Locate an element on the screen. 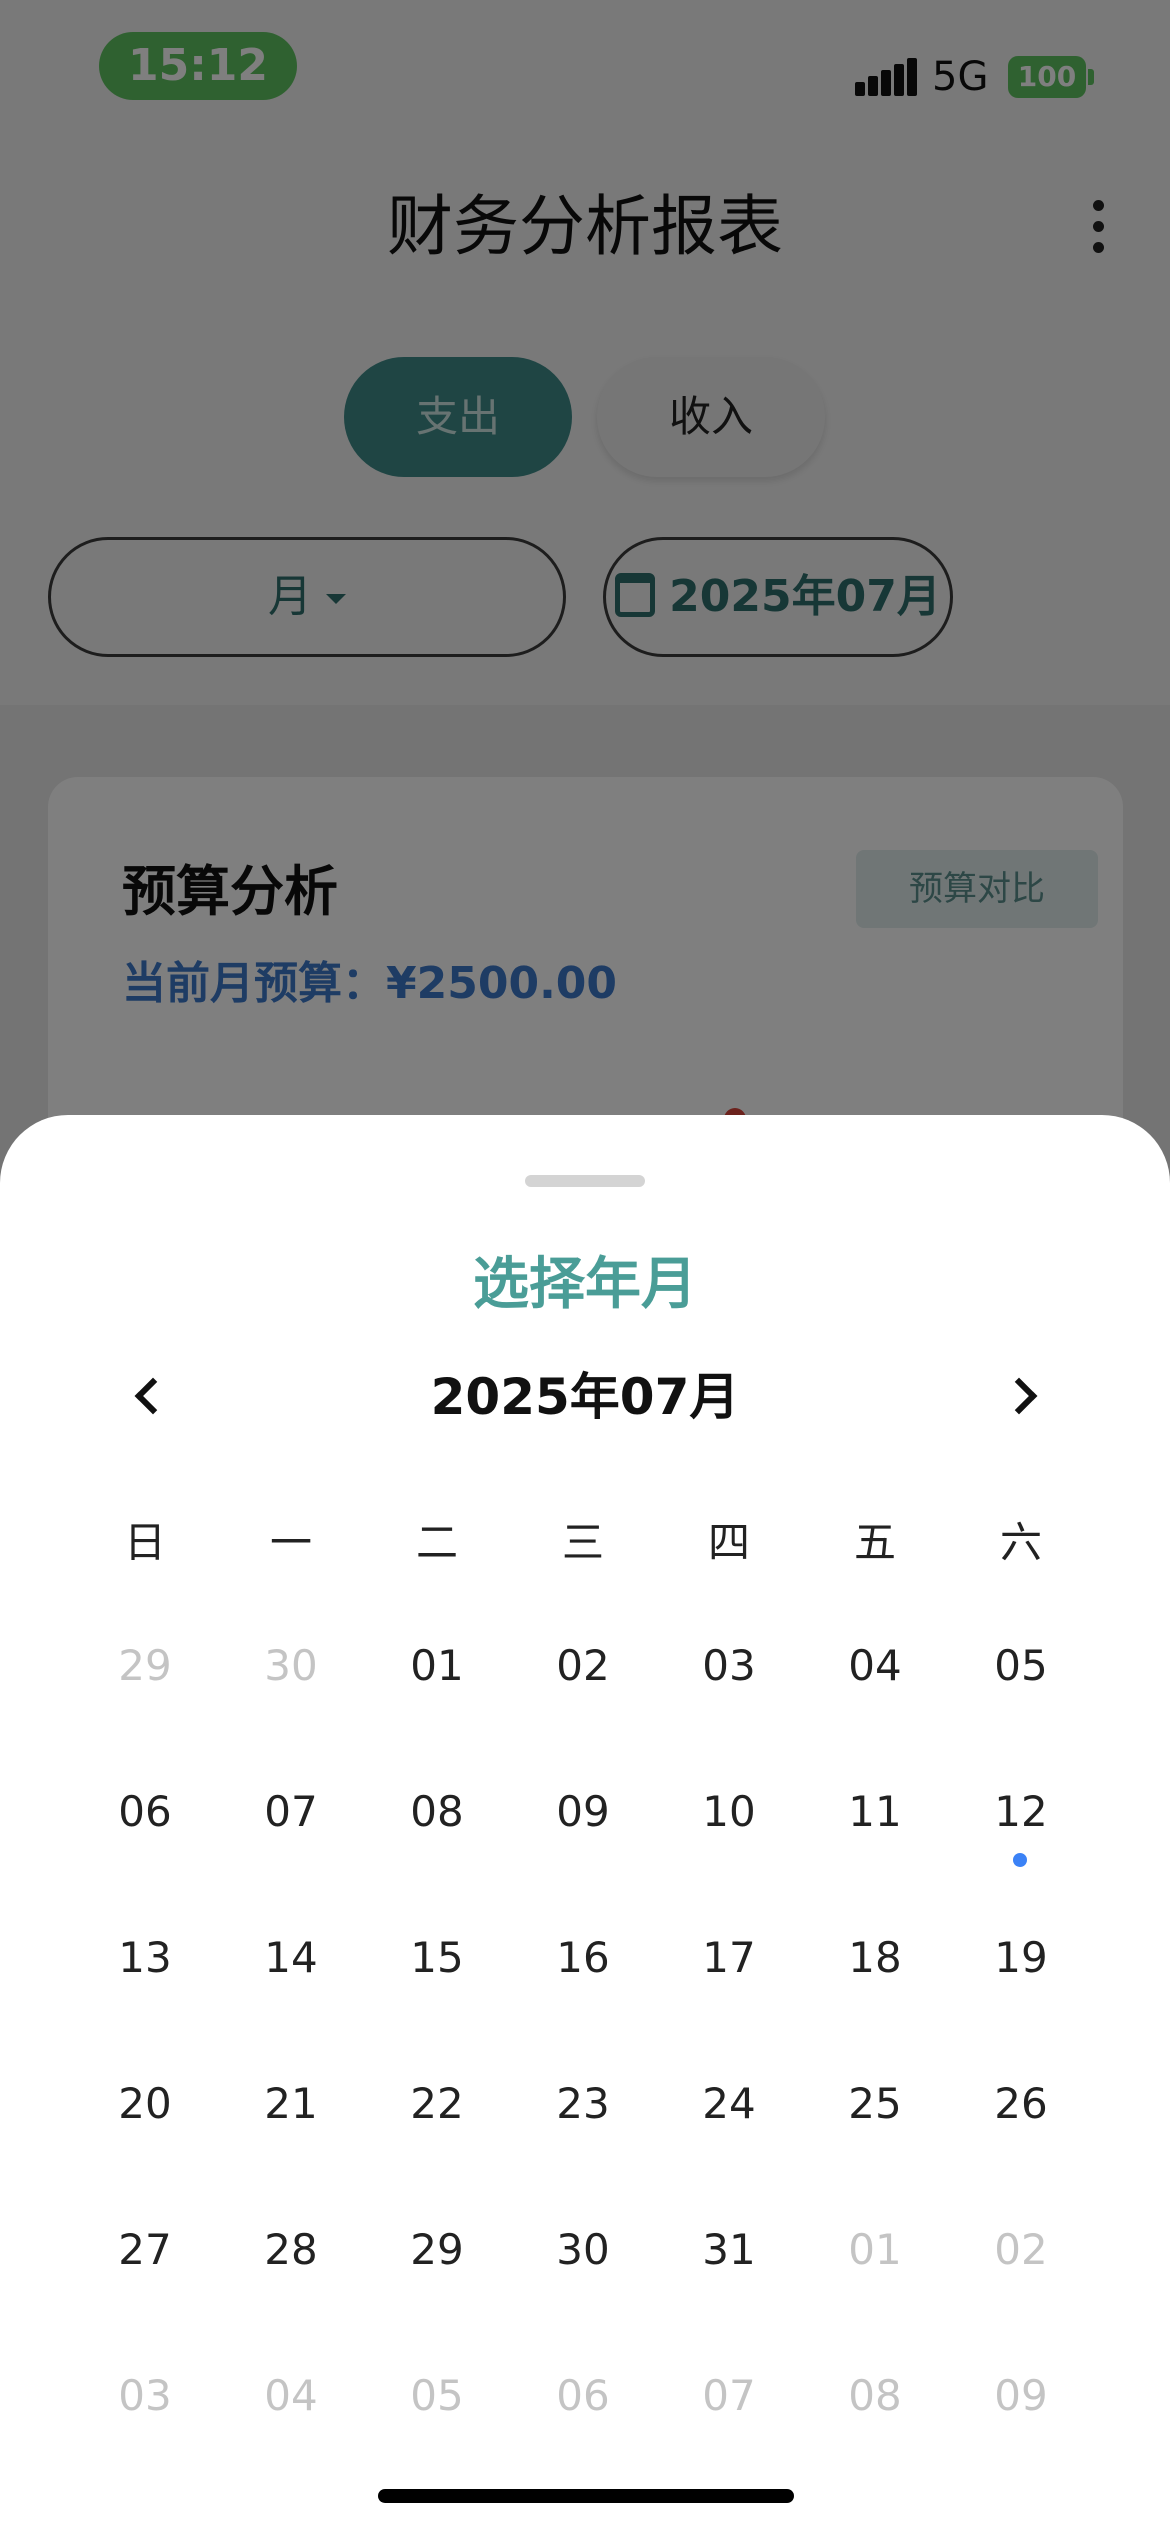  calendar-day: 20 is located at coordinates (145, 2104).